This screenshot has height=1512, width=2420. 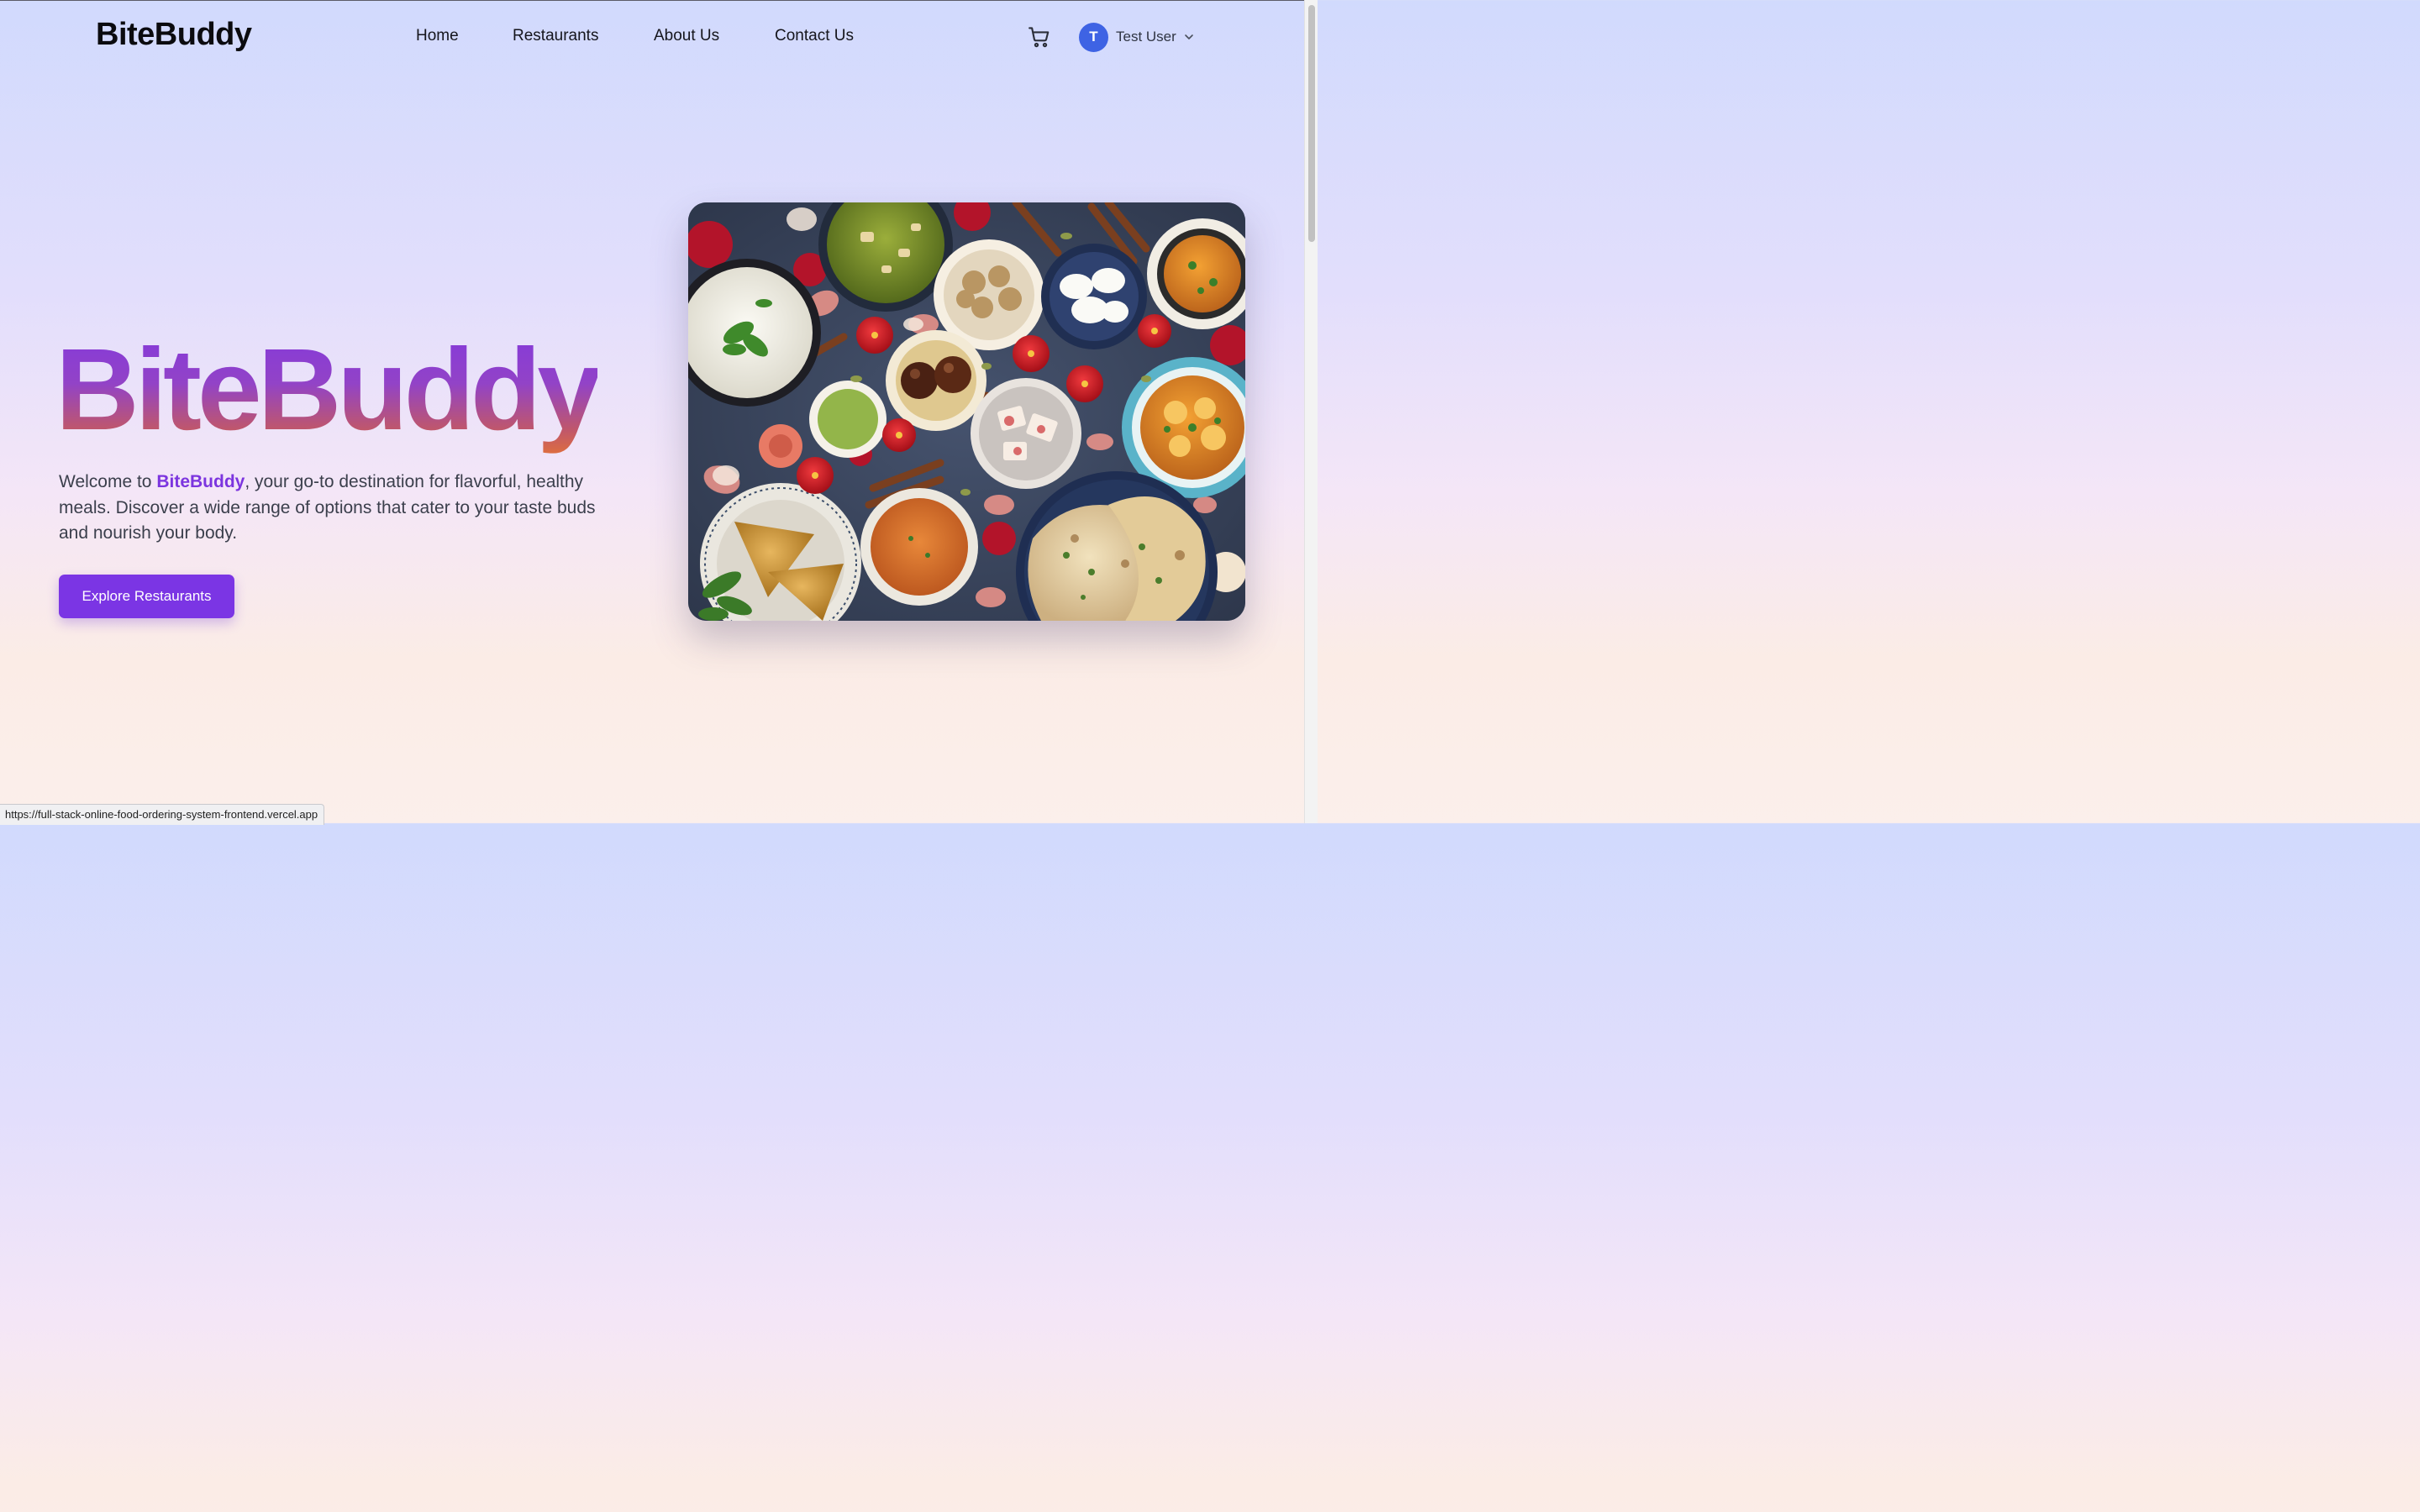 I want to click on user-name: Test User, so click(x=1146, y=37).